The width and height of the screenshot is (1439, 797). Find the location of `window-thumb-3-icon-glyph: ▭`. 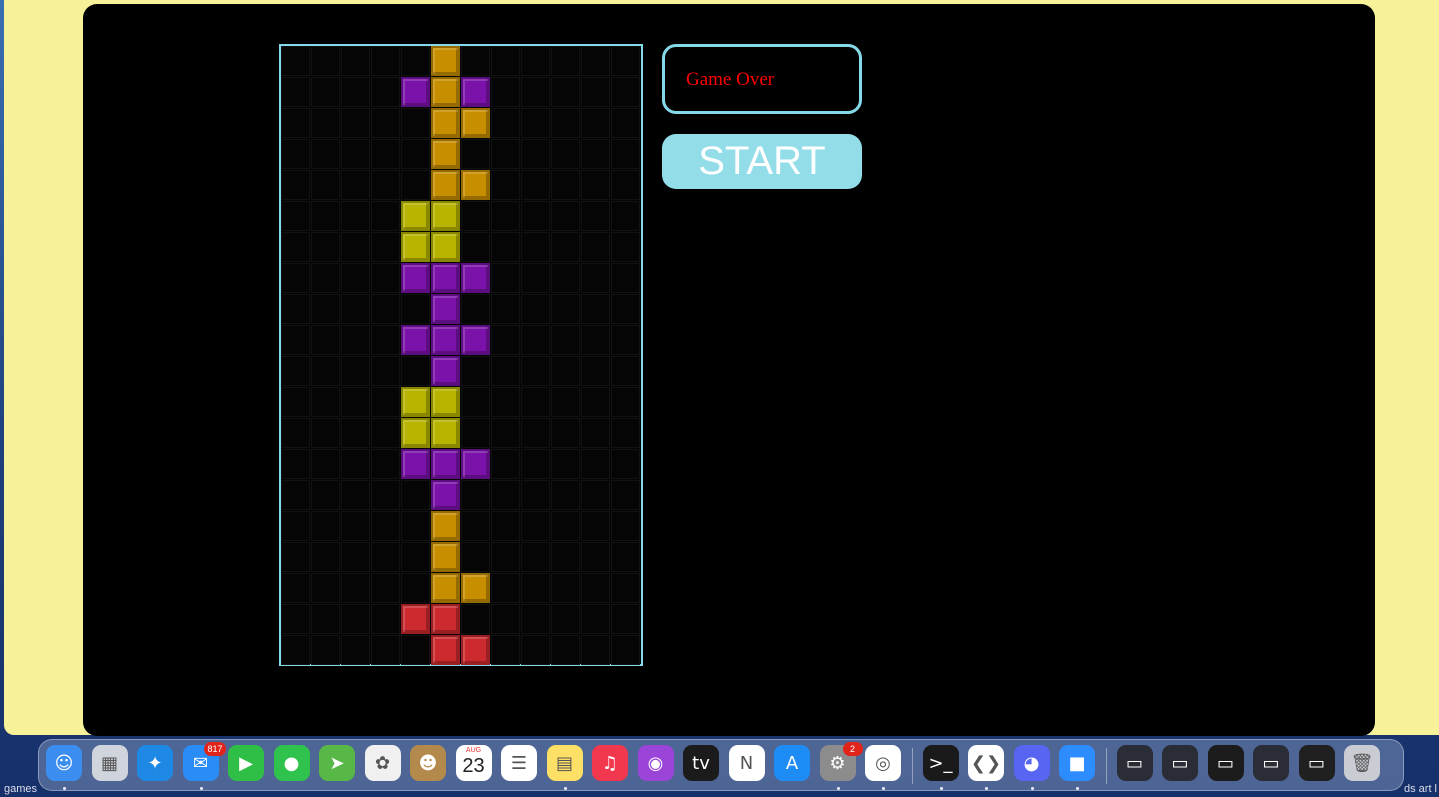

window-thumb-3-icon-glyph: ▭ is located at coordinates (1225, 763).